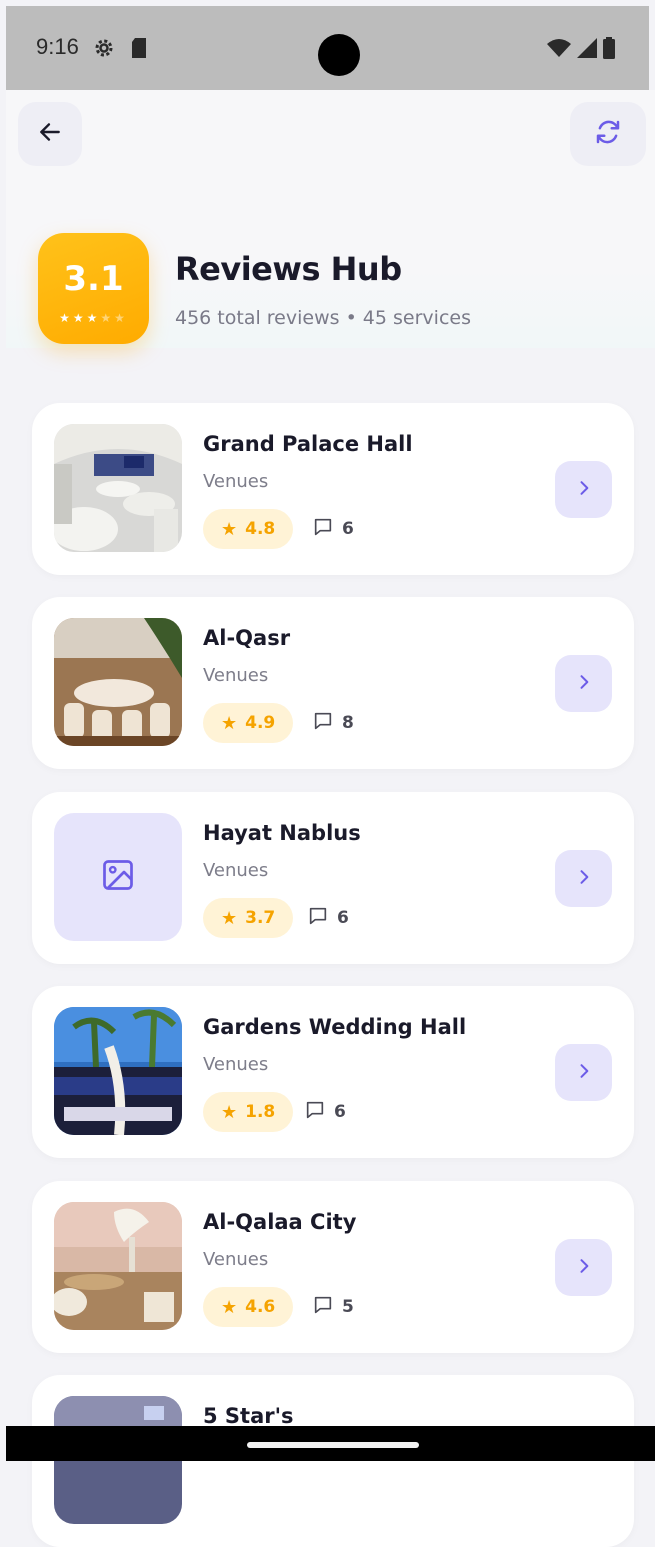  What do you see at coordinates (323, 318) in the screenshot?
I see `page-subtitle: 456 total reviews • 45 services` at bounding box center [323, 318].